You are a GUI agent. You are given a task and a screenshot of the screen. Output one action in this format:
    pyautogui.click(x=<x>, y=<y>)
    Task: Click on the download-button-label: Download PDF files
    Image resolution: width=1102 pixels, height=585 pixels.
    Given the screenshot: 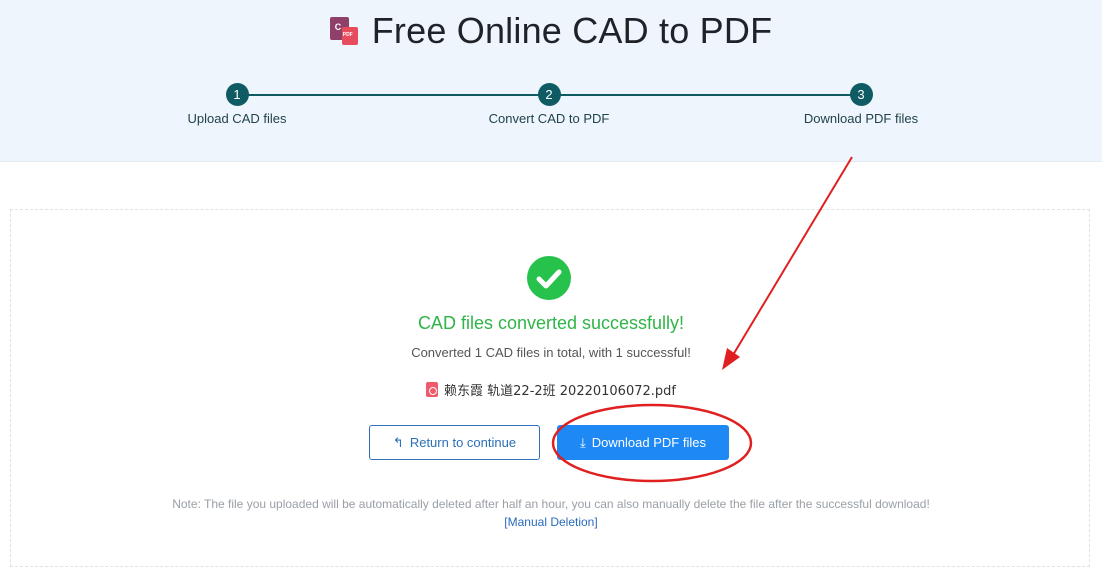 What is the action you would take?
    pyautogui.click(x=648, y=442)
    